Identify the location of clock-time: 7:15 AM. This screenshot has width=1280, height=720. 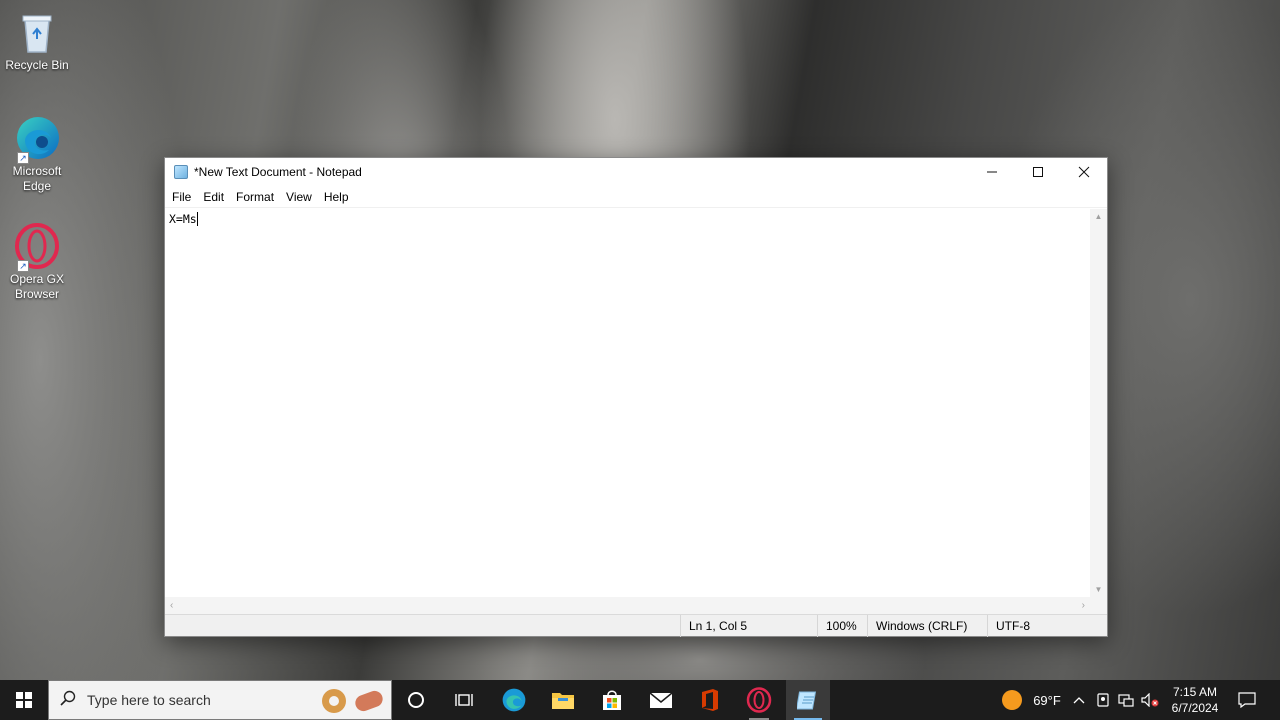
(1195, 692).